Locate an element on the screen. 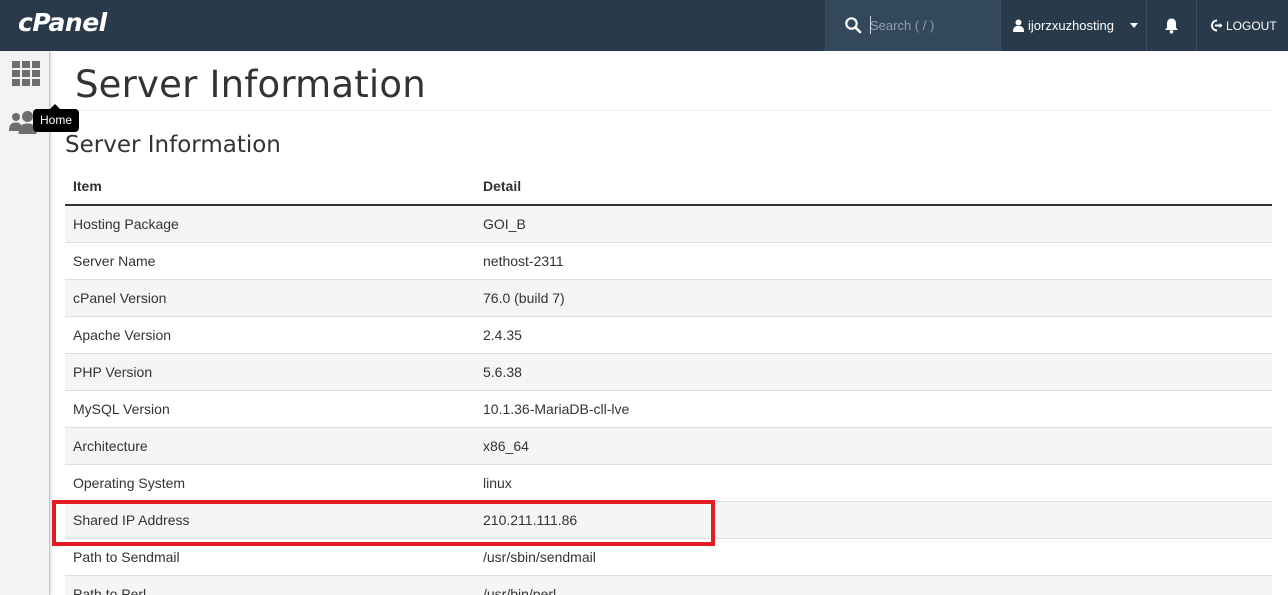 The width and height of the screenshot is (1288, 595). row-item: Hosting Package is located at coordinates (270, 223).